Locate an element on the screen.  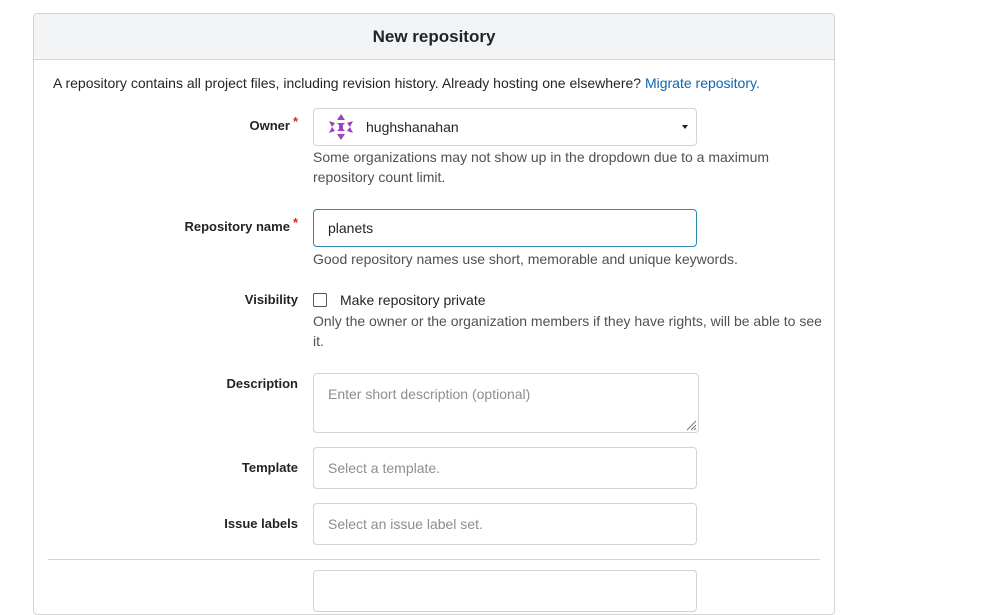
owner-label-row: Owner * is located at coordinates (166, 123).